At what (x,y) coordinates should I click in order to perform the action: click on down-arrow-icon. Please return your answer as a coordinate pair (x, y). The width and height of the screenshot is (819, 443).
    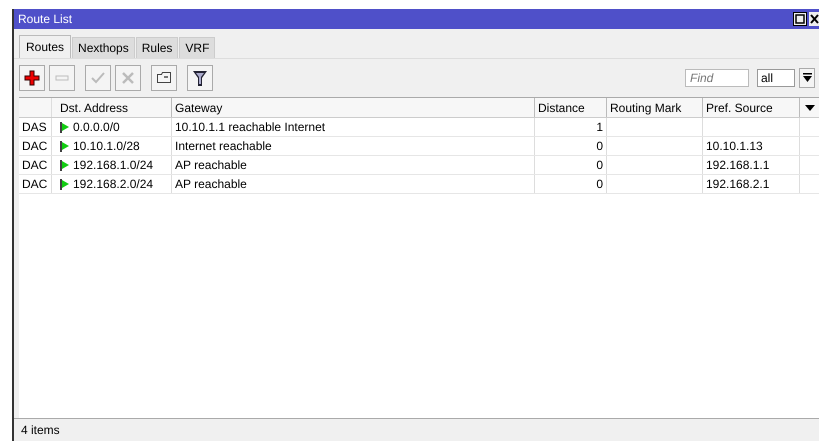
    Looking at the image, I should click on (807, 78).